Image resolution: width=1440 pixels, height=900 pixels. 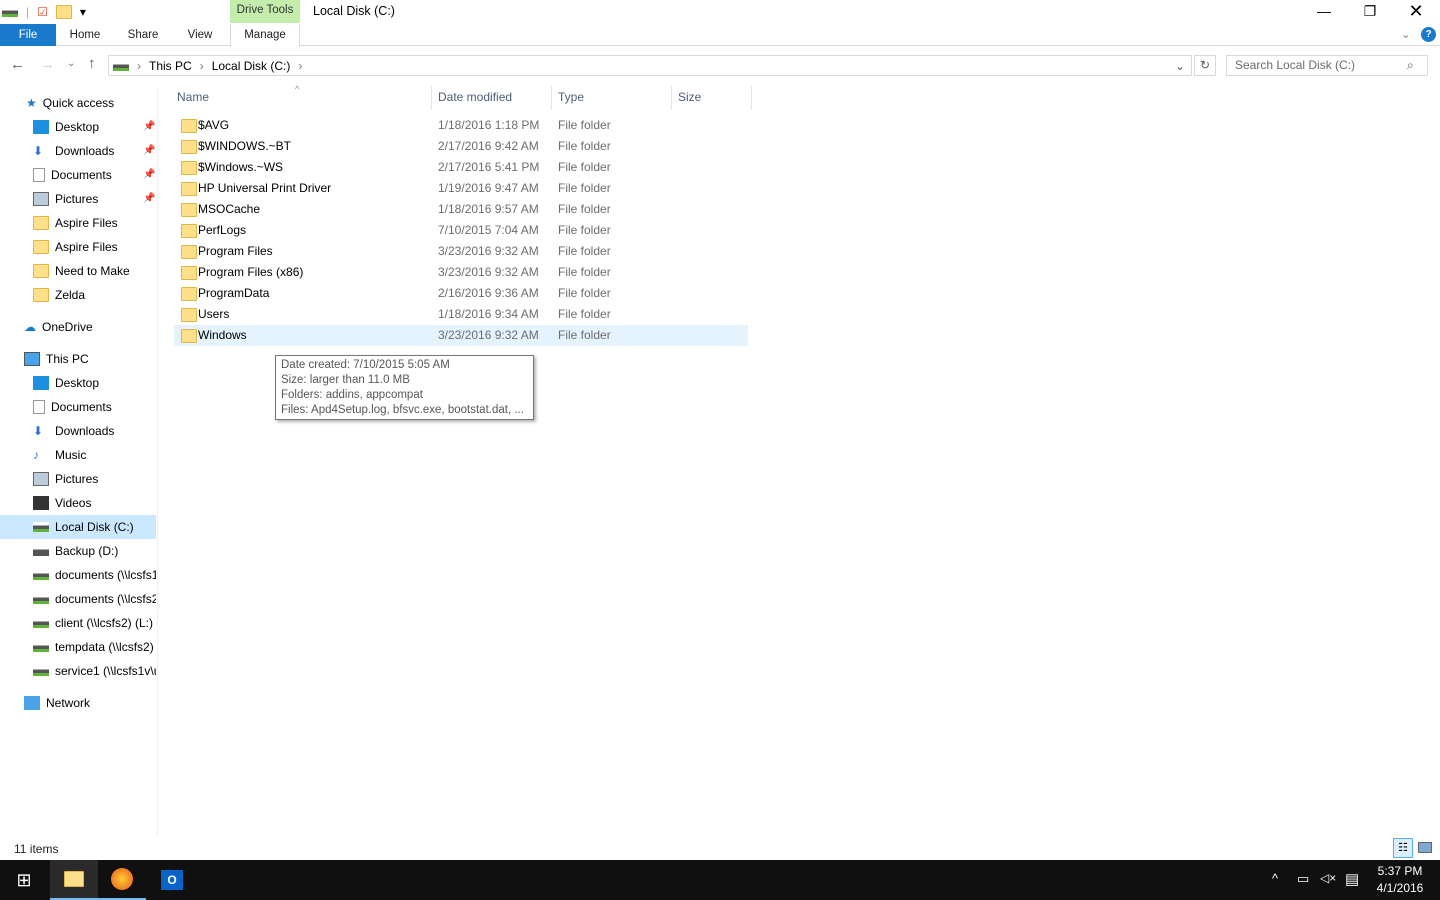 I want to click on file-row: Users 1/18/2016 9:34 AM File folder, so click(x=461, y=314).